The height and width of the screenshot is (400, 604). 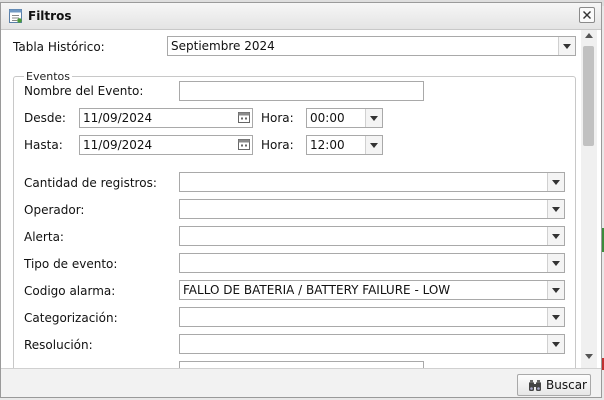 I want to click on cantidad-registros-select, so click(x=372, y=182).